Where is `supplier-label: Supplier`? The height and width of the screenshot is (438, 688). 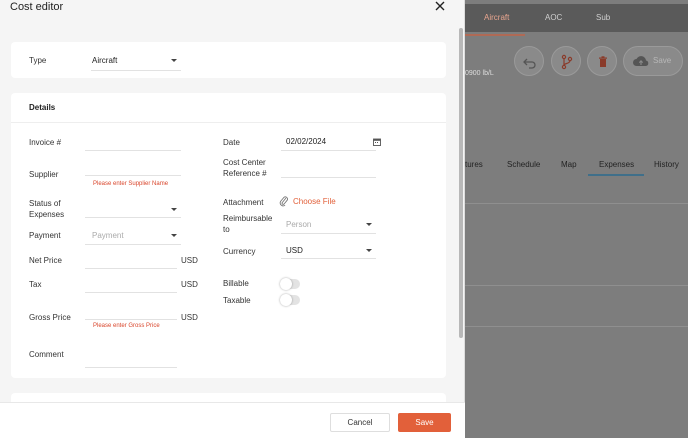
supplier-label: Supplier is located at coordinates (44, 174).